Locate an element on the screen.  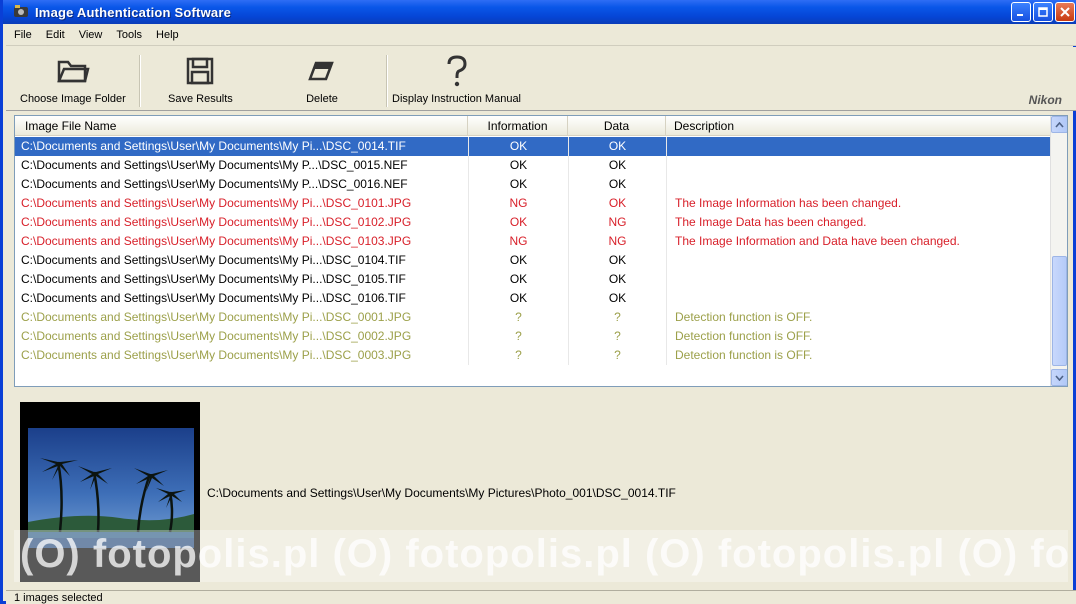
close-button is located at coordinates (1065, 12).